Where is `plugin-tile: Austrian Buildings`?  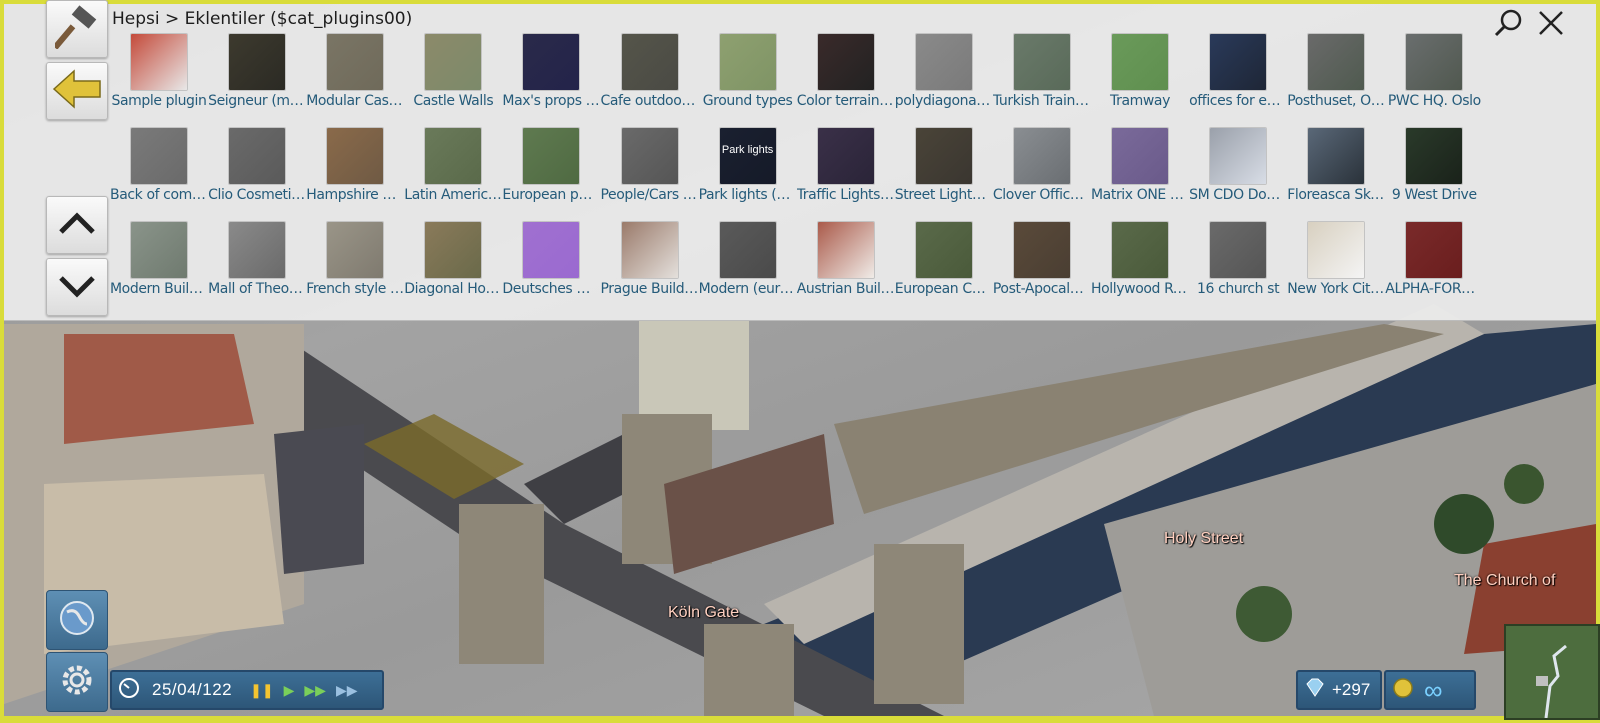
plugin-tile: Austrian Buildings is located at coordinates (846, 267).